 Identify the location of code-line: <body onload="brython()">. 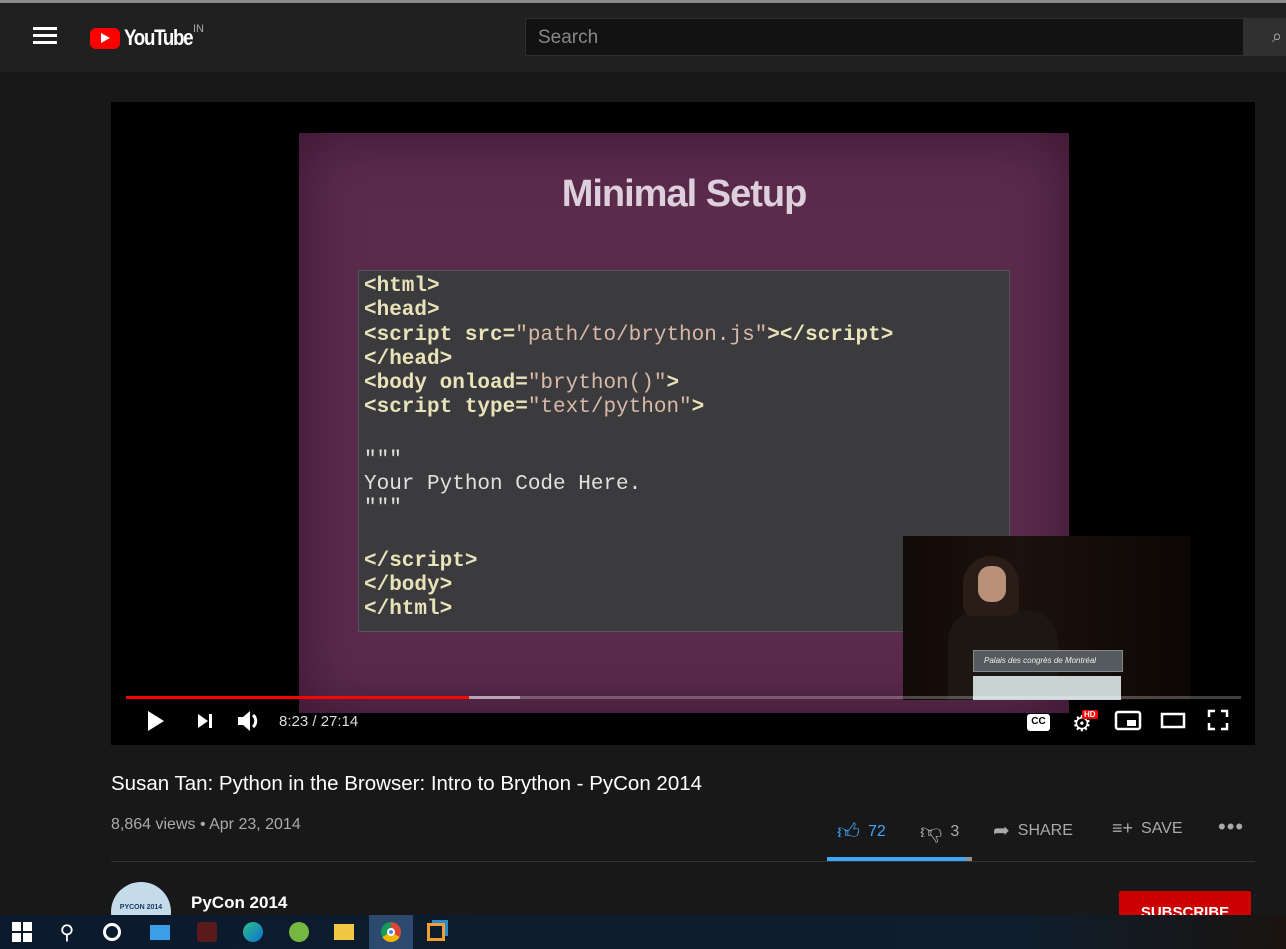
(522, 384).